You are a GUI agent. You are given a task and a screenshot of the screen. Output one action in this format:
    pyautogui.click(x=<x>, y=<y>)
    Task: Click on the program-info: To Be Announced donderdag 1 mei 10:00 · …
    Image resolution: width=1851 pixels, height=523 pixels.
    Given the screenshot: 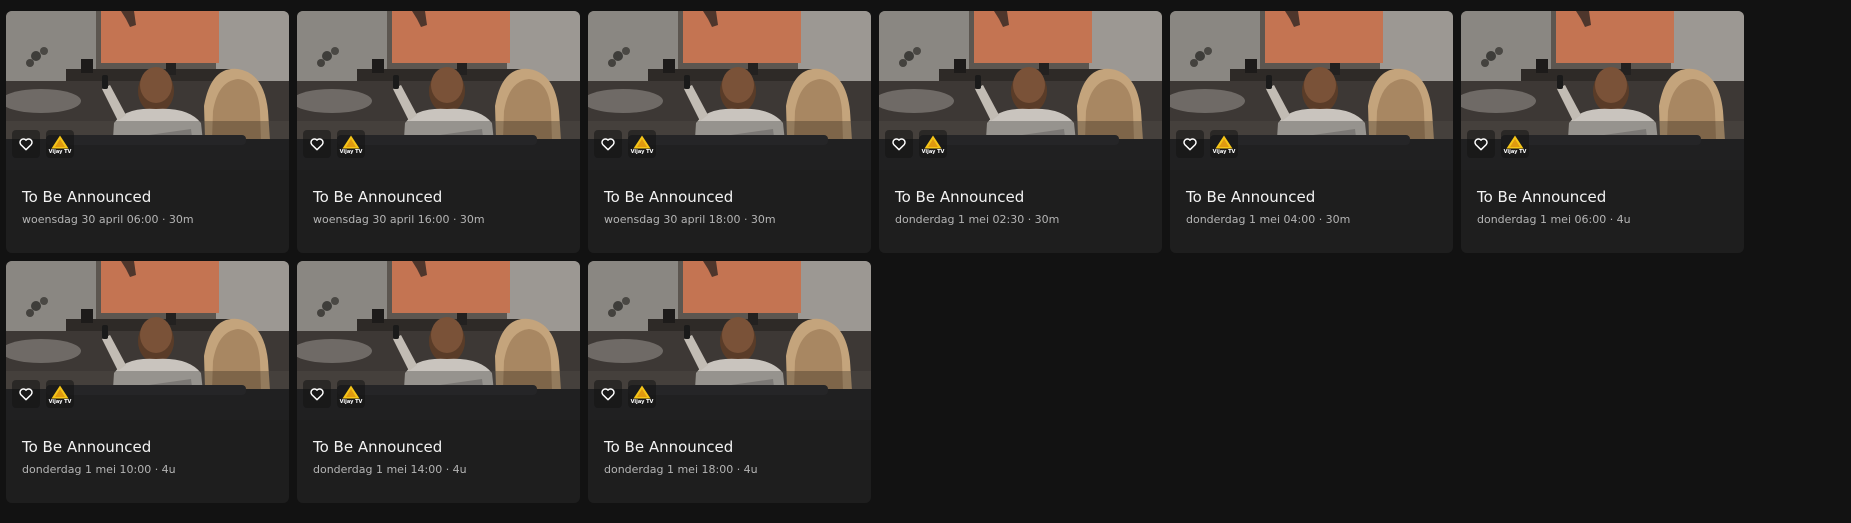 What is the action you would take?
    pyautogui.click(x=147, y=457)
    